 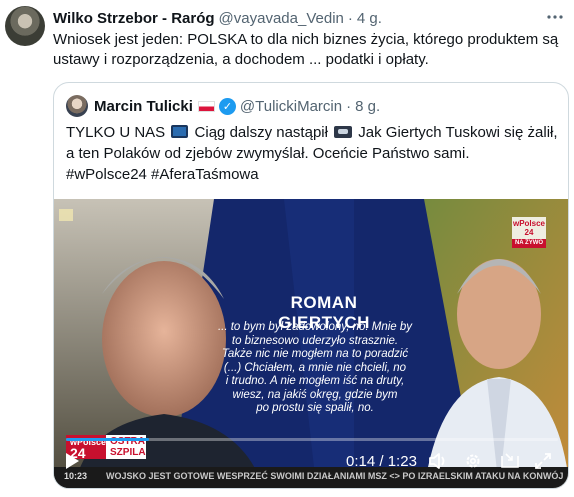 What do you see at coordinates (76, 464) in the screenshot?
I see `play-icon` at bounding box center [76, 464].